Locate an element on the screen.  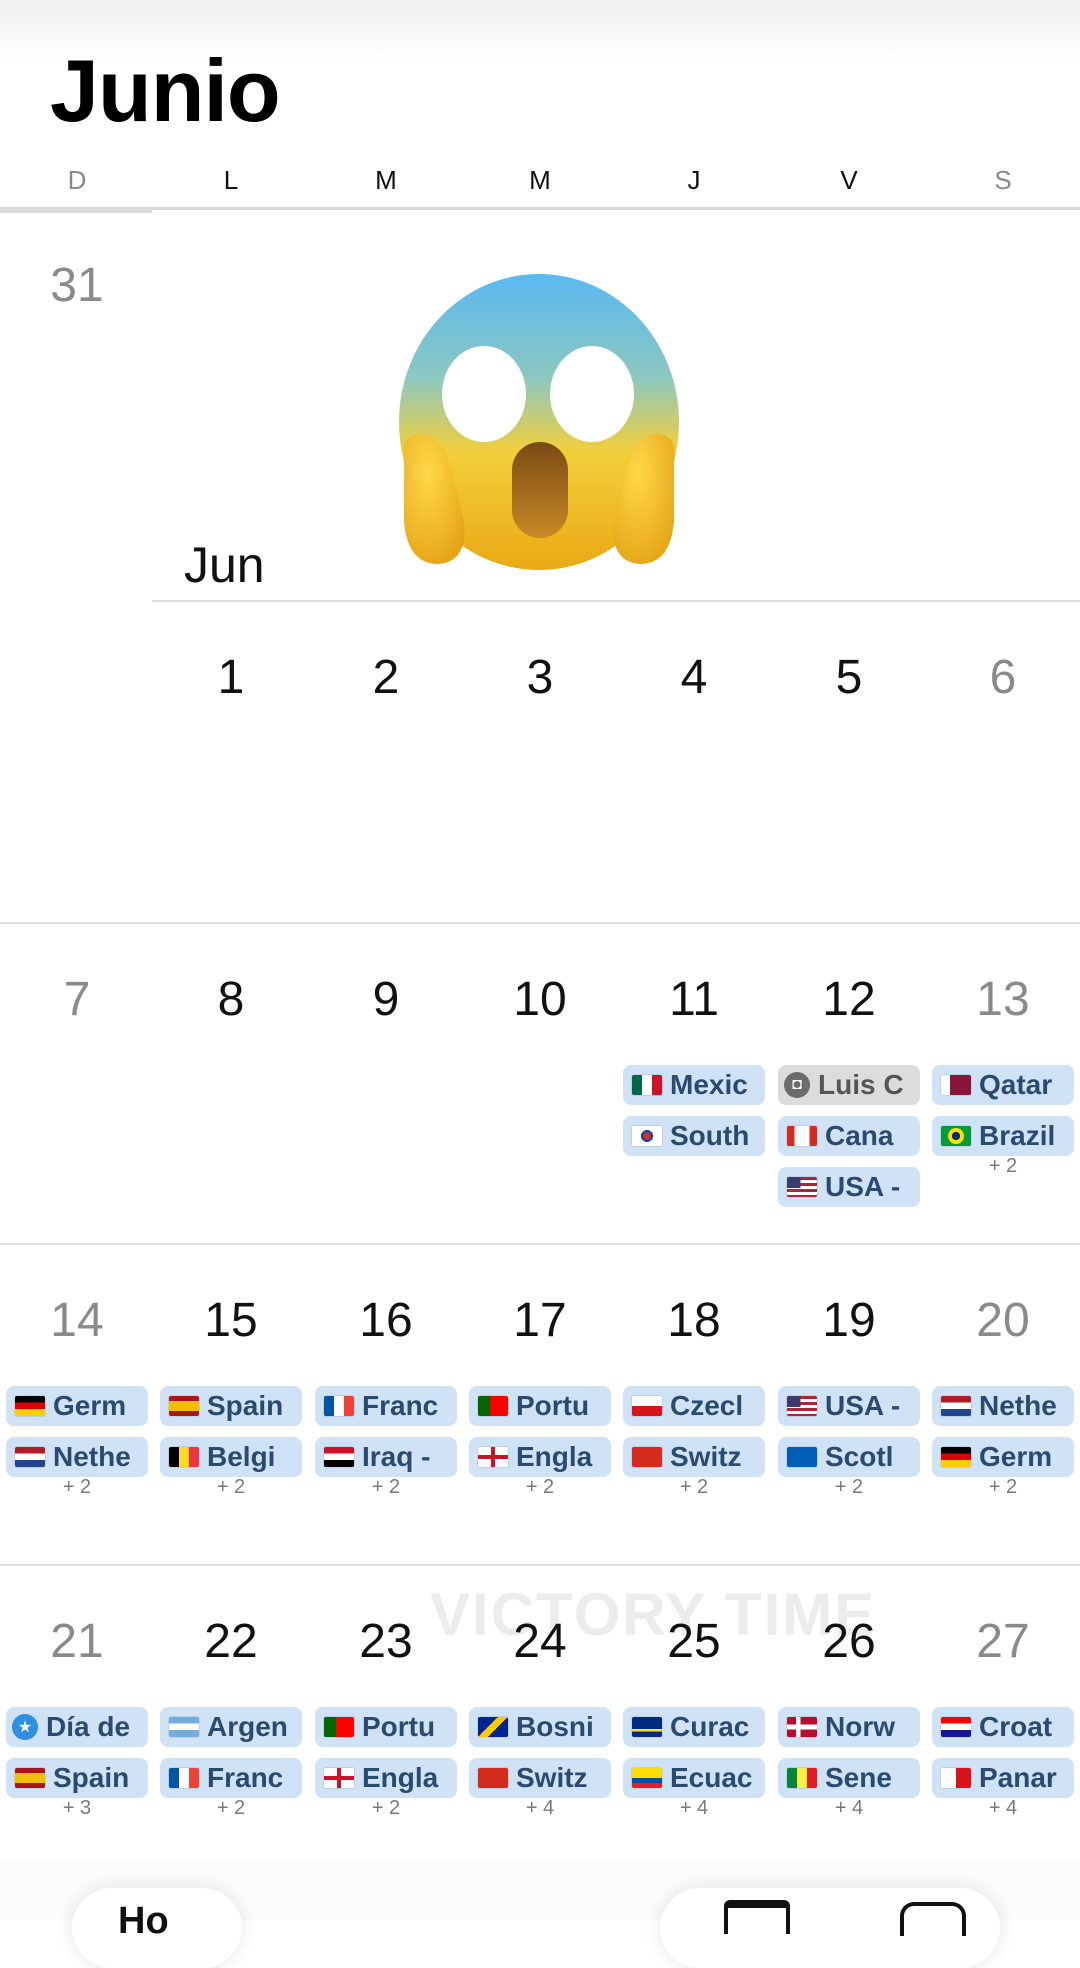
event-chip: Croat is located at coordinates (1003, 1727).